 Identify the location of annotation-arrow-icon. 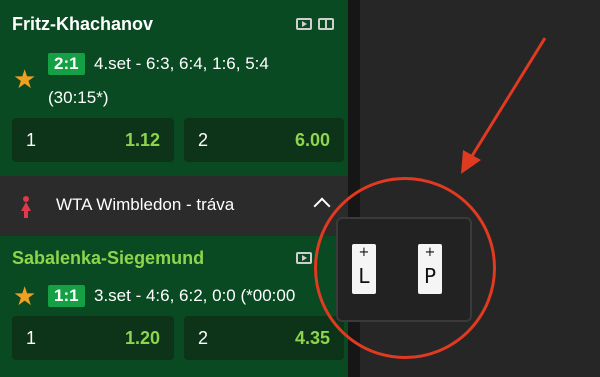
(504, 105).